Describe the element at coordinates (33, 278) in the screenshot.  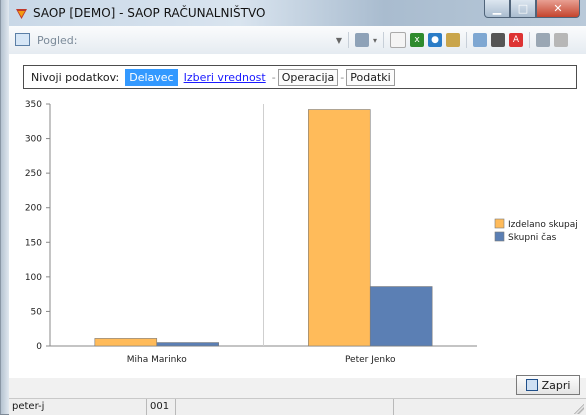
I see `y-tick-label: 100` at that location.